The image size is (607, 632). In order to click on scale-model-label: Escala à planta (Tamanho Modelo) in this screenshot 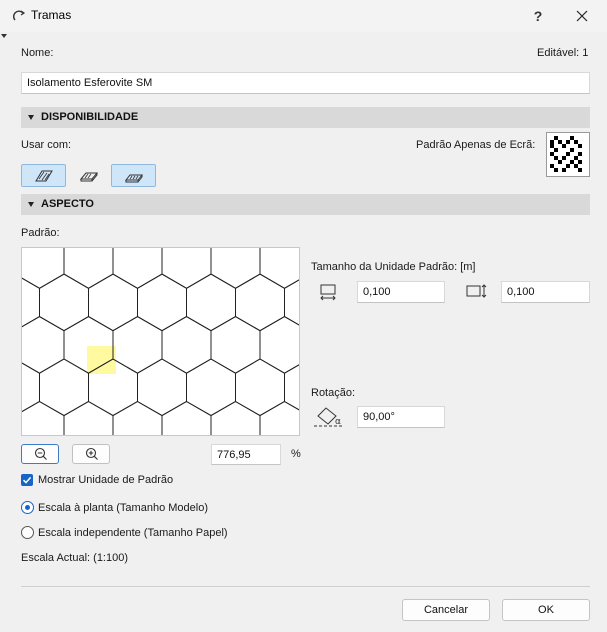, I will do `click(123, 508)`.